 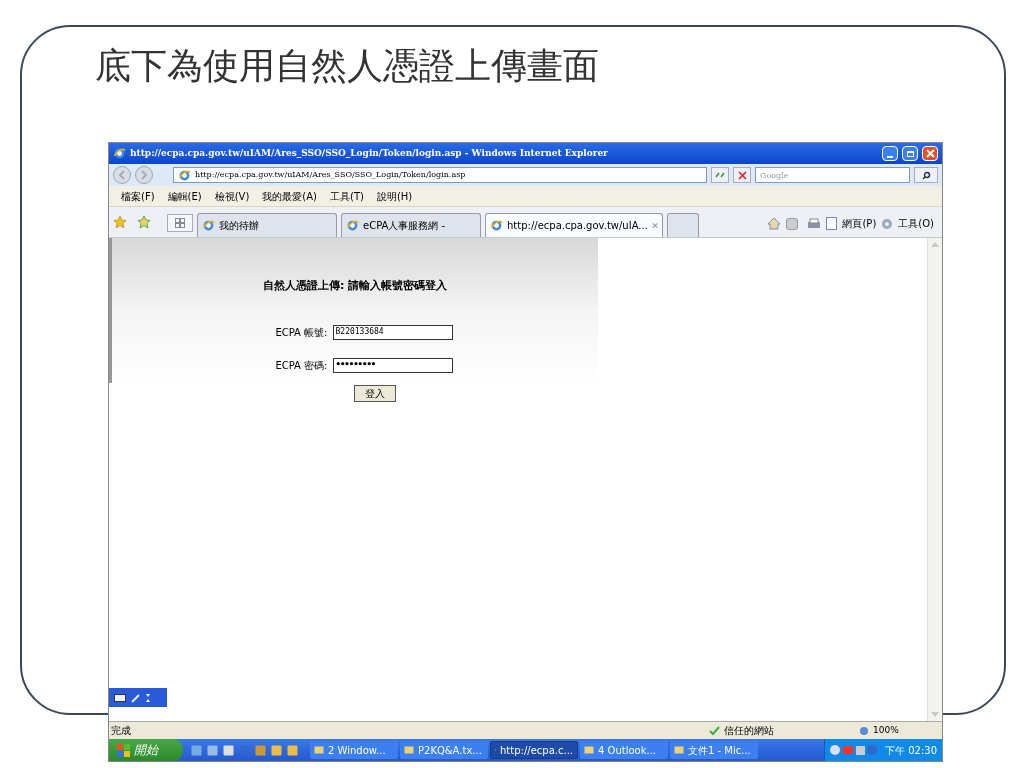 I want to click on restore-button, so click(x=910, y=153).